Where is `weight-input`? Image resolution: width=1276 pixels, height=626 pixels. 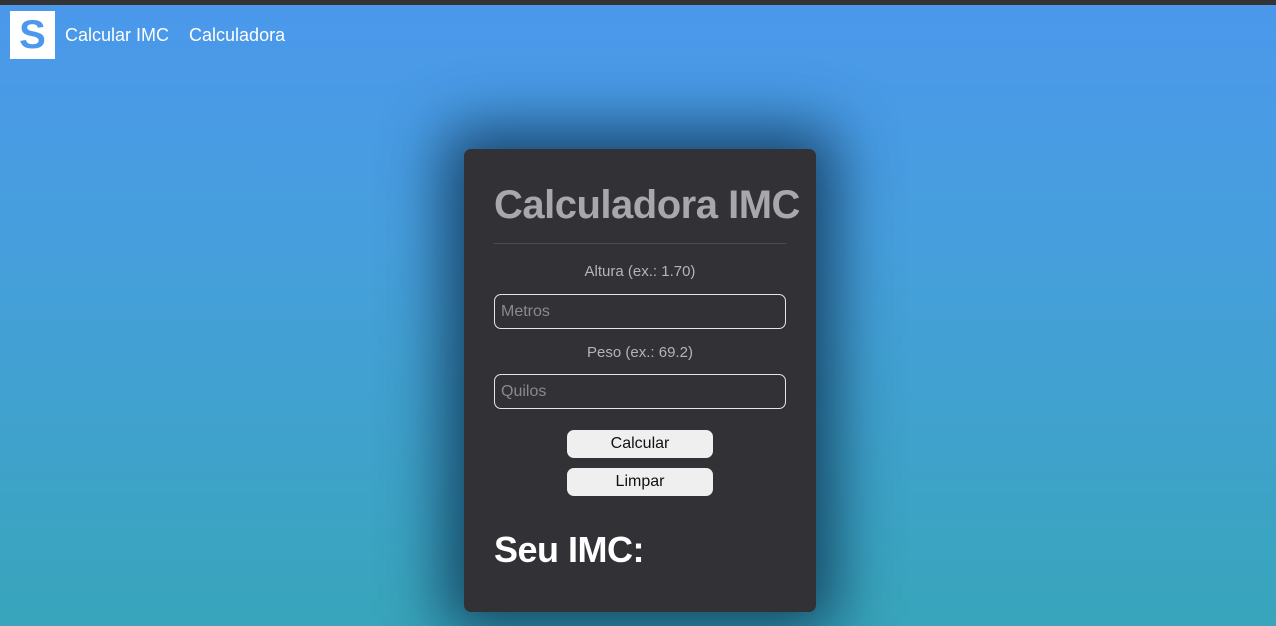
weight-input is located at coordinates (640, 391).